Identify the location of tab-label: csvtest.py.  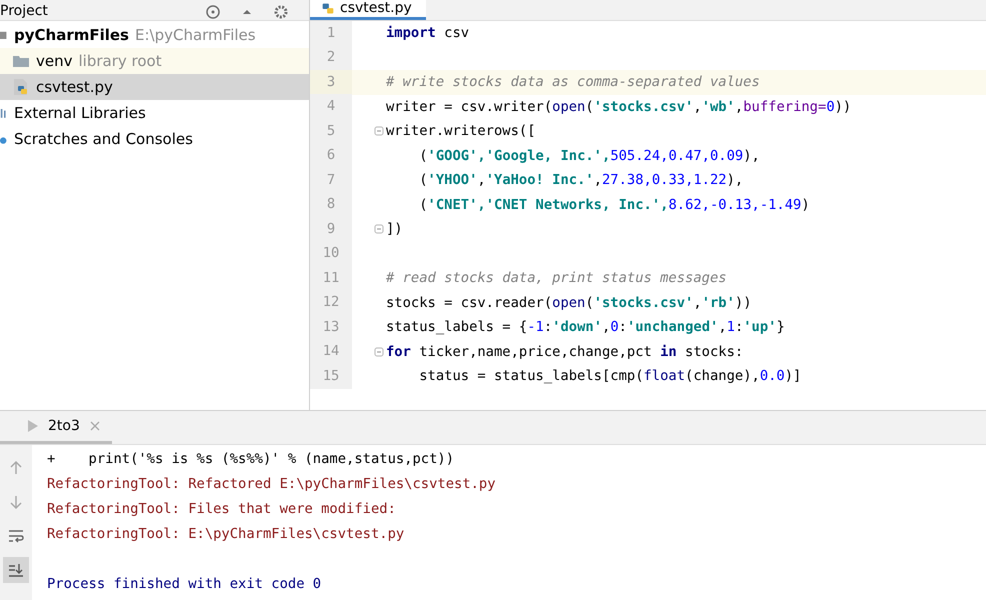
(376, 8).